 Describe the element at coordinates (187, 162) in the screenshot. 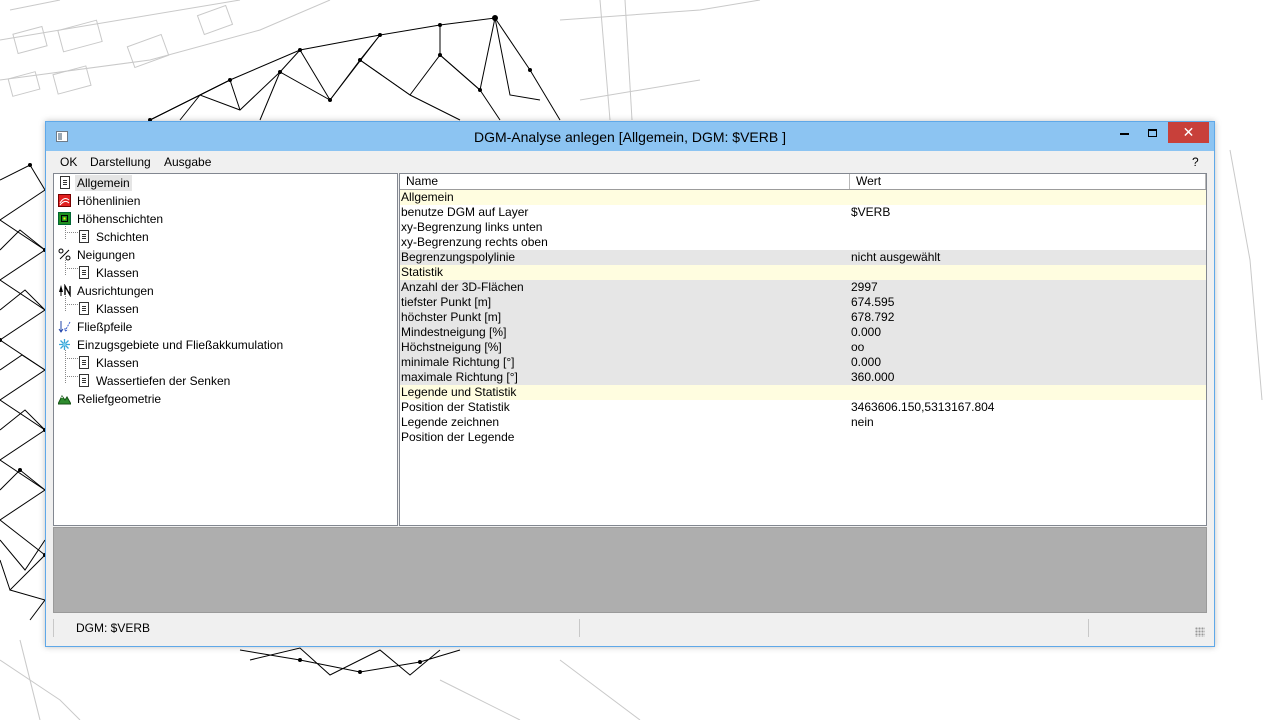

I see `menu-ausgabe: Ausgabe` at that location.